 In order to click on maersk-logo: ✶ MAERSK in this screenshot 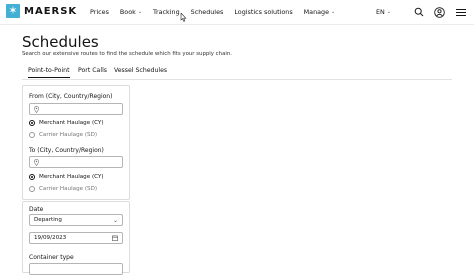, I will do `click(41, 11)`.